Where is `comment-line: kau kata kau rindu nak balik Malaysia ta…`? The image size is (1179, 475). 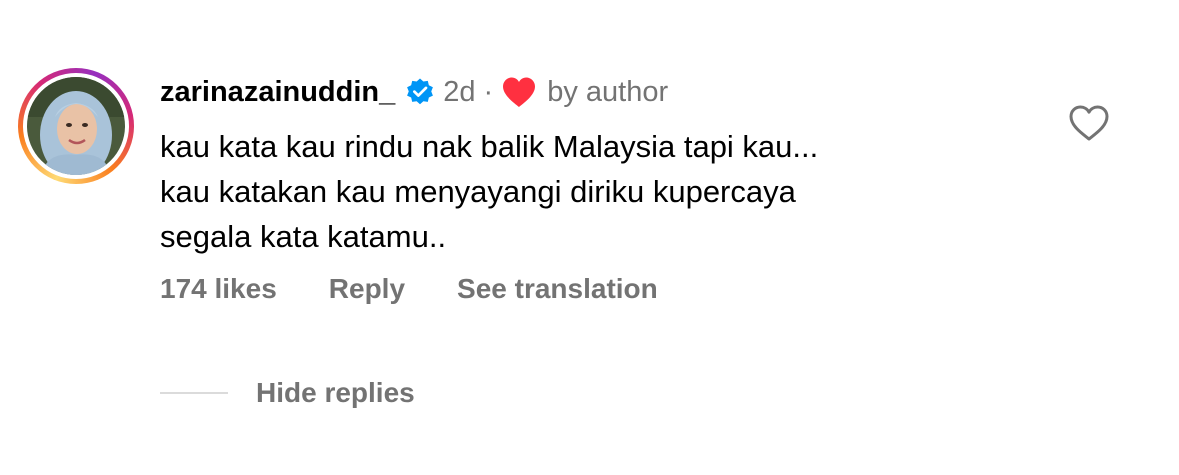
comment-line: kau kata kau rindu nak balik Malaysia ta… is located at coordinates (489, 146).